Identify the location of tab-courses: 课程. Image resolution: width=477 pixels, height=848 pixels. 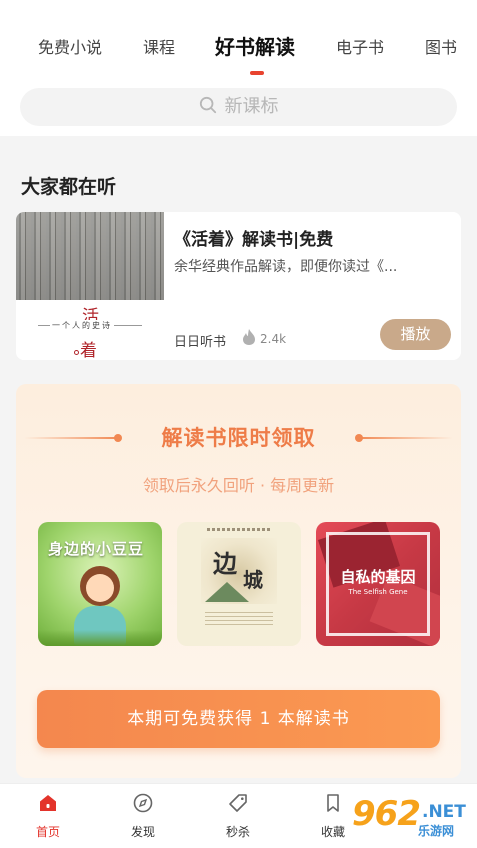
(159, 46).